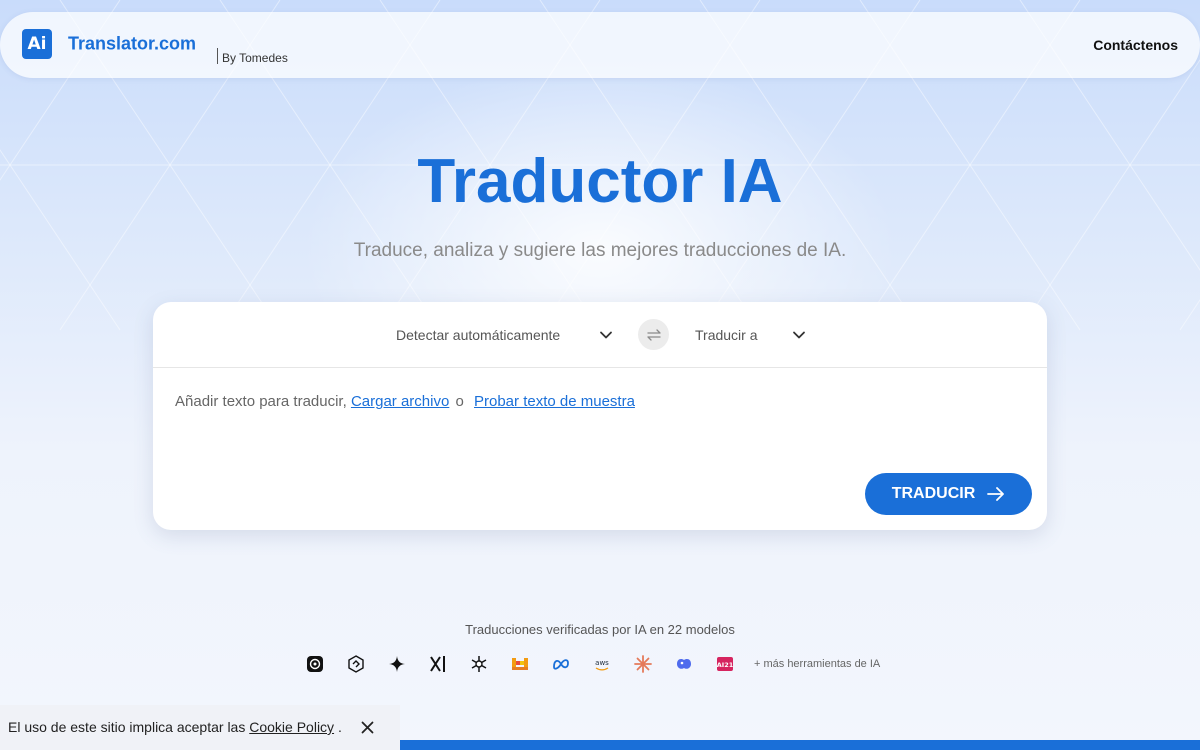 This screenshot has width=1200, height=750. Describe the element at coordinates (217, 56) in the screenshot. I see `brand-divider` at that location.